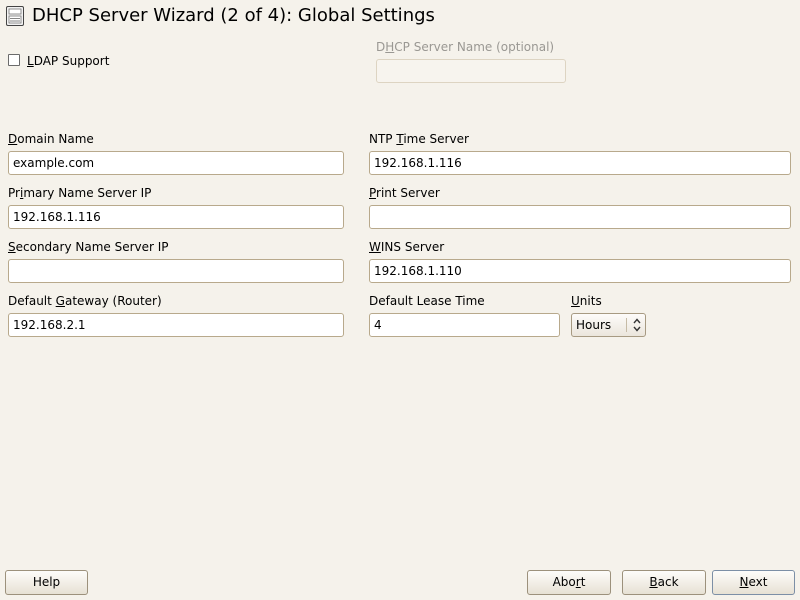 Image resolution: width=800 pixels, height=600 pixels. I want to click on domain-name-label: Domain Name, so click(51, 139).